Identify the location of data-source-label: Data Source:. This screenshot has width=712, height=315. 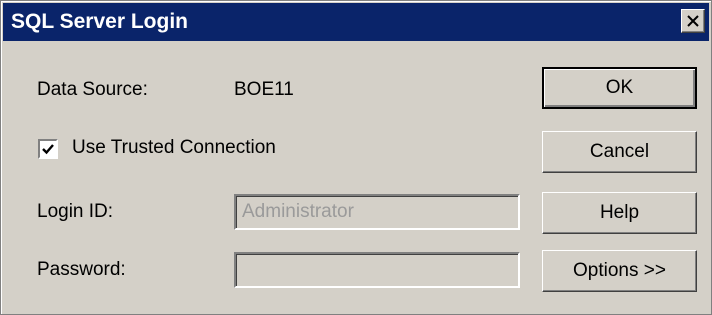
(92, 89).